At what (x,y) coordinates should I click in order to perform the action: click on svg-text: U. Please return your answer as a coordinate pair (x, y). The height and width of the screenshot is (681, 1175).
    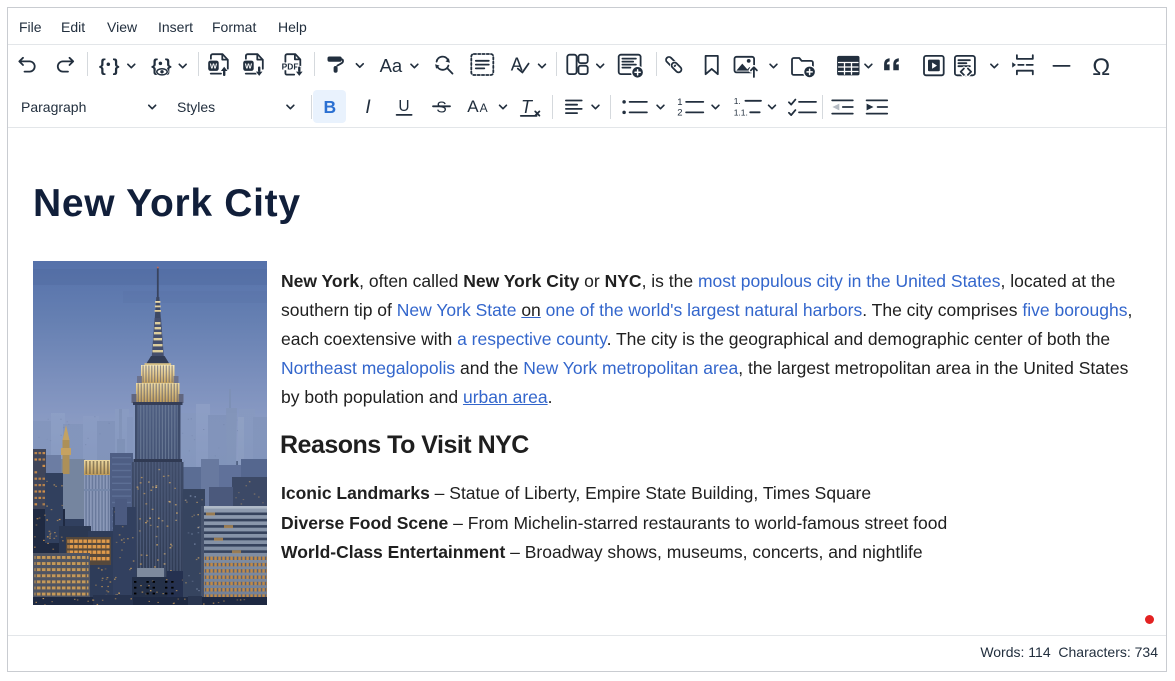
    Looking at the image, I should click on (403, 106).